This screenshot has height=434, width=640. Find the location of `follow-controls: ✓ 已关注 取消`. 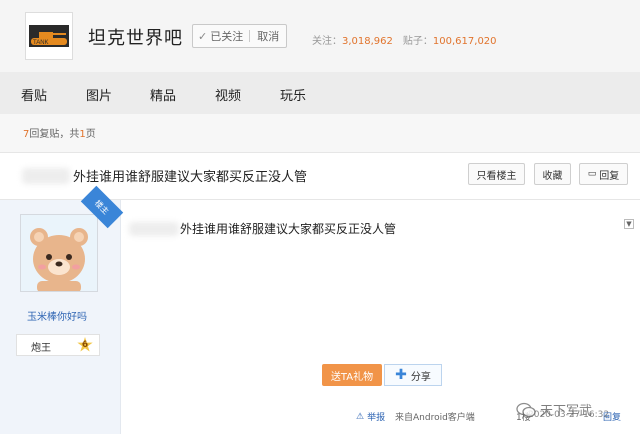

follow-controls: ✓ 已关注 取消 is located at coordinates (240, 36).